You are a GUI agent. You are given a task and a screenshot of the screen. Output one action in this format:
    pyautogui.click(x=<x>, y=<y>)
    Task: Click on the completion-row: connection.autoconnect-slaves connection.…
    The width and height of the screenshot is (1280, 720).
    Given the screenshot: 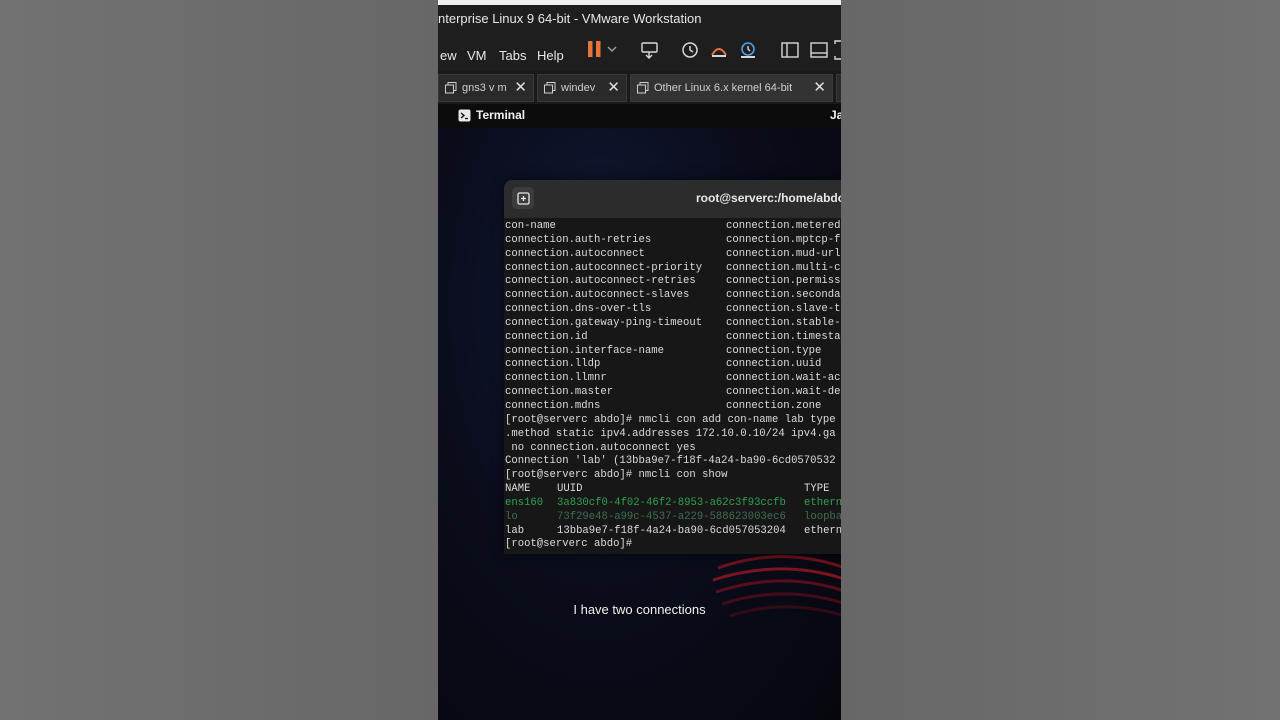 What is the action you would take?
    pyautogui.click(x=673, y=296)
    